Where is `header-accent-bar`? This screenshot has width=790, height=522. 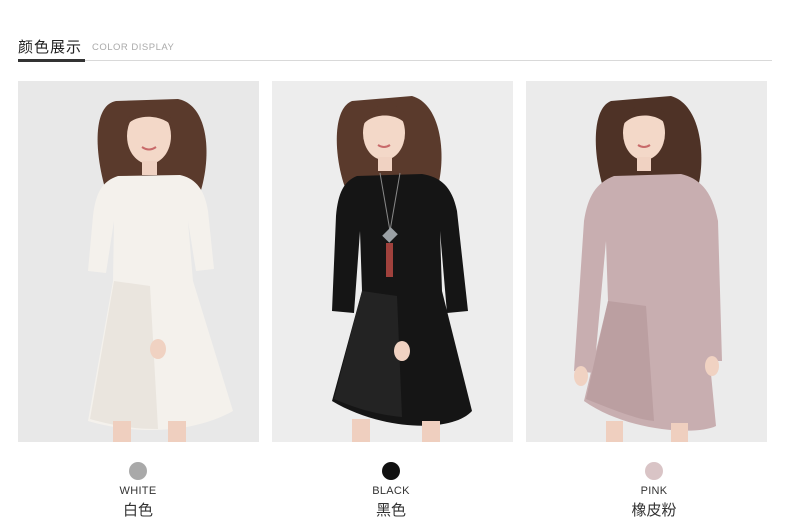 header-accent-bar is located at coordinates (51, 60).